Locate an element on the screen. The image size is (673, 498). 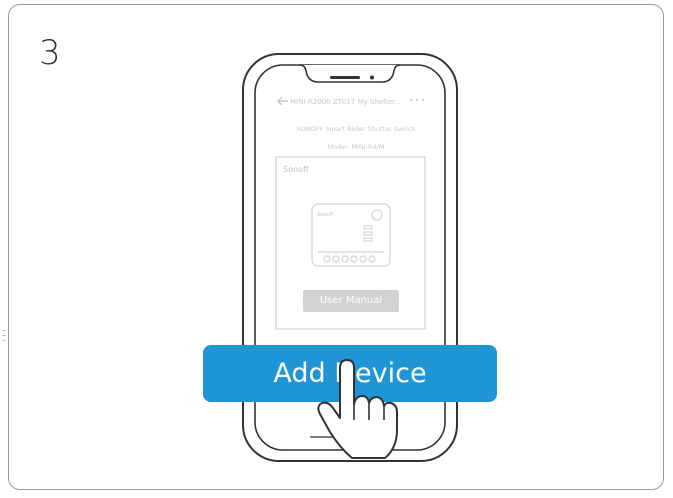
pointing-hand-icon is located at coordinates (357, 409).